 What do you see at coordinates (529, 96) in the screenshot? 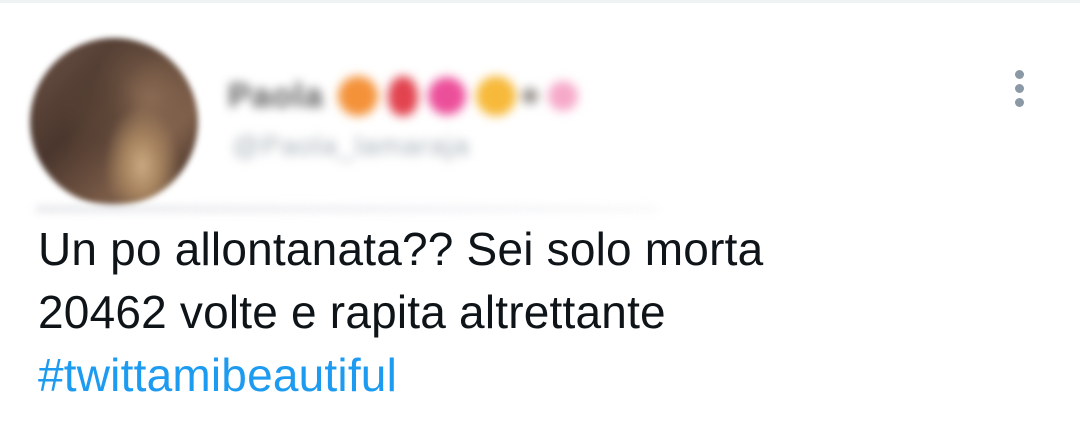
I see `small-flower-emoji` at bounding box center [529, 96].